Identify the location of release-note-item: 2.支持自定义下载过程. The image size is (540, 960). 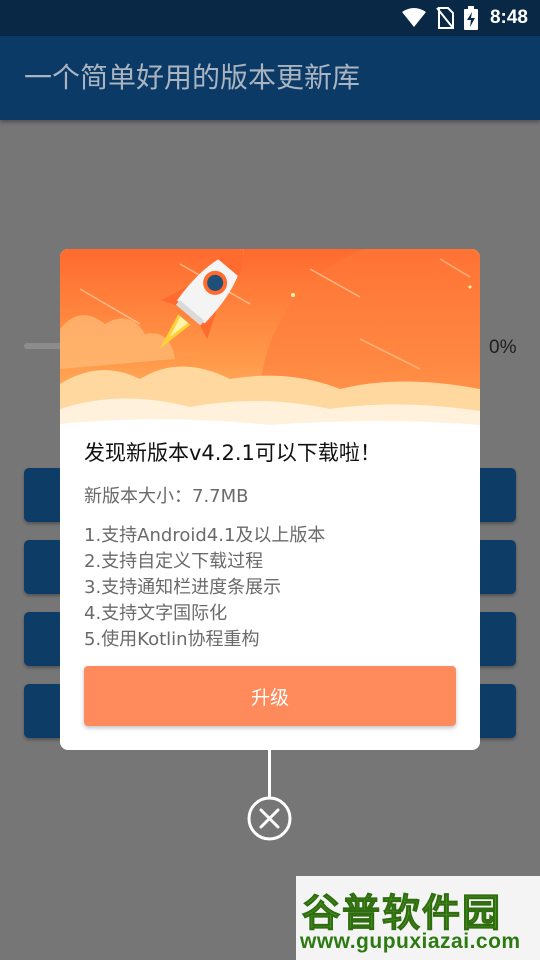
(174, 561).